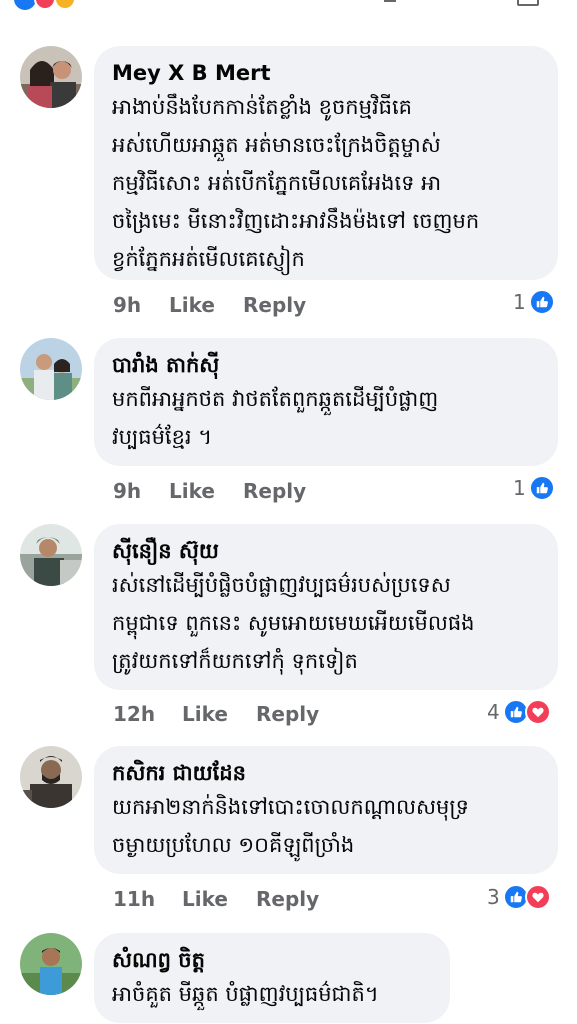 The image size is (577, 1024). Describe the element at coordinates (519, 712) in the screenshot. I see `reaction-summary: 4` at that location.